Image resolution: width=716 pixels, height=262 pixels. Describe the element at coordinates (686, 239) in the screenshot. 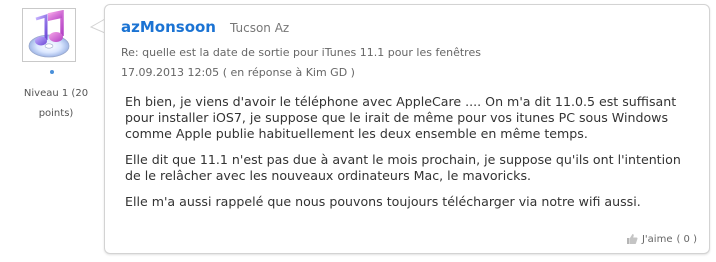

I see `like-count: ( 0 )` at that location.